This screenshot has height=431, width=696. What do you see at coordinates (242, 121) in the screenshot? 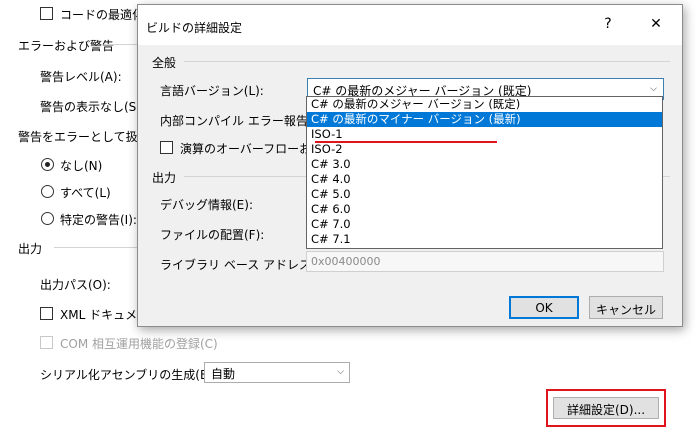
I see `internal-compiler-error-label: 内部コンパイル エラー報告(I):` at bounding box center [242, 121].